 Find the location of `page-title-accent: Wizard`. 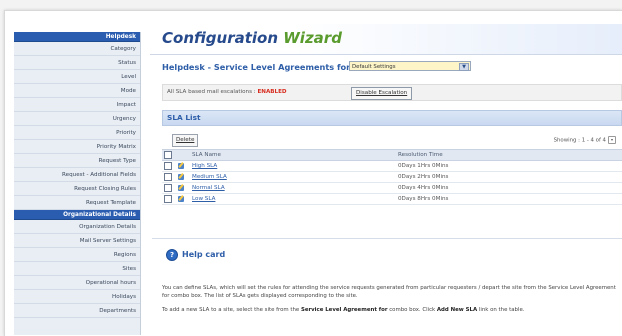

page-title-accent: Wizard is located at coordinates (312, 38).